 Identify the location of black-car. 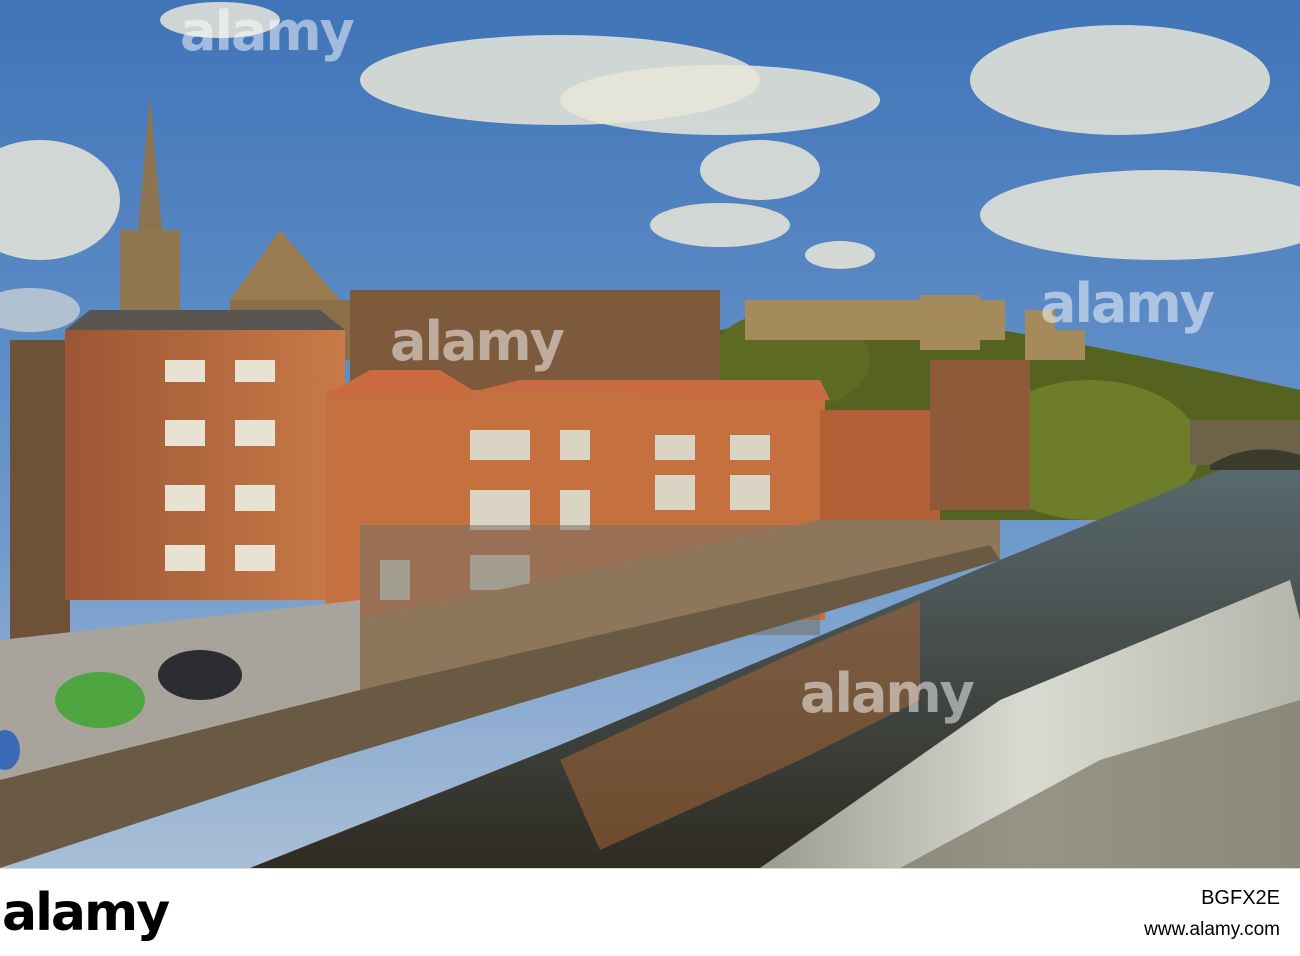
(200, 675).